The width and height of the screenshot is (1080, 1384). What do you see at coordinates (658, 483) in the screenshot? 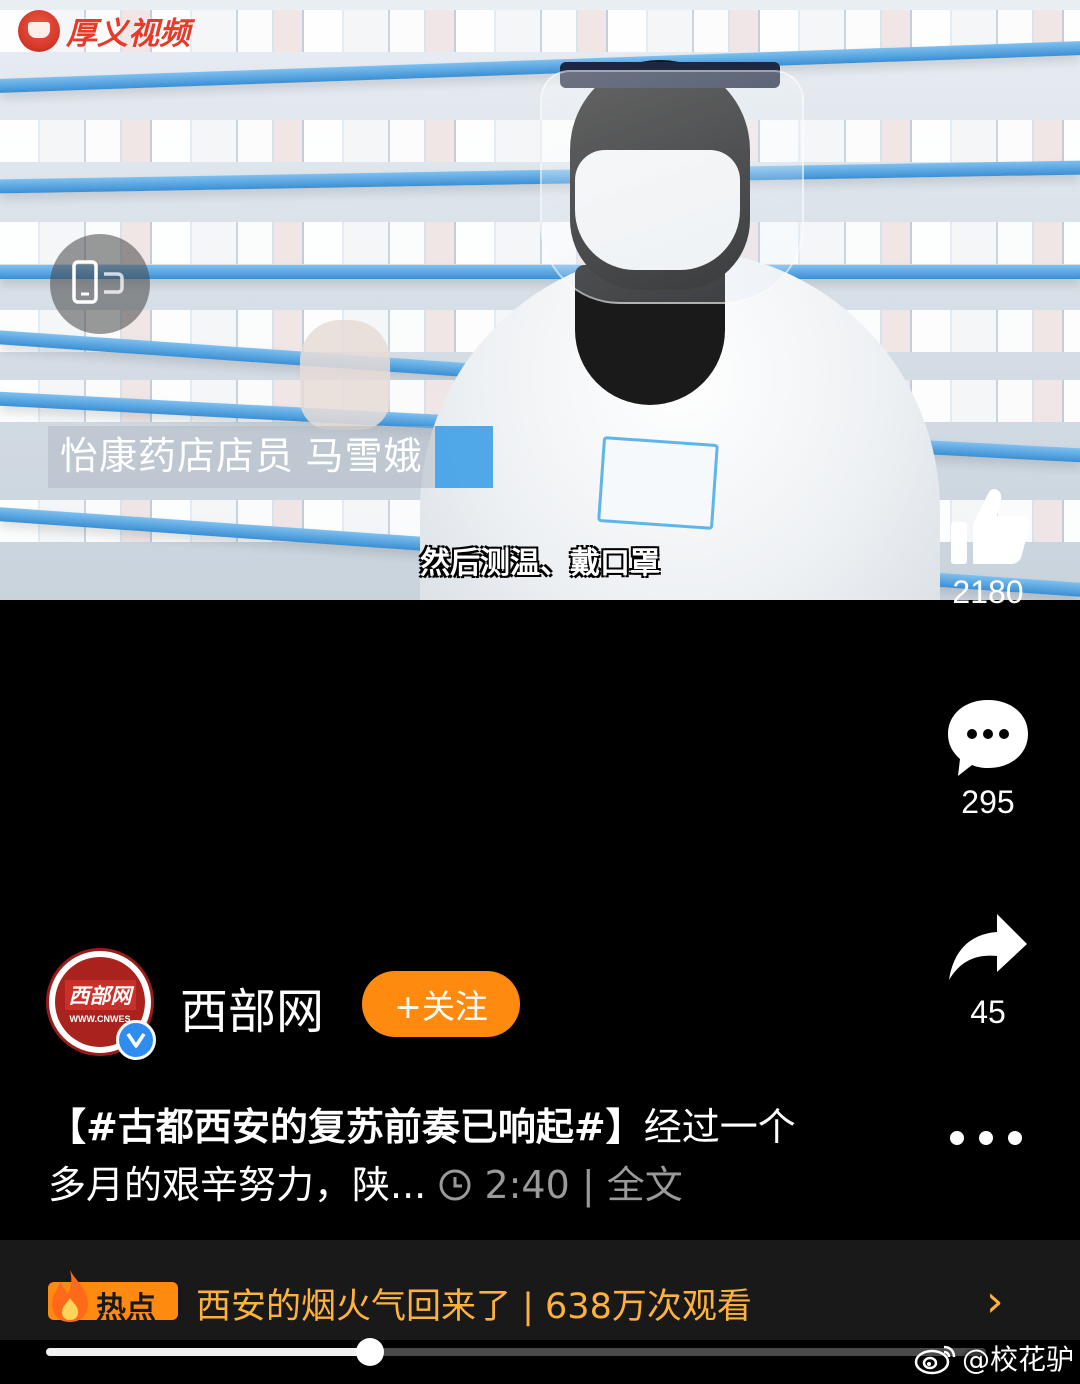
I see `name-badge` at bounding box center [658, 483].